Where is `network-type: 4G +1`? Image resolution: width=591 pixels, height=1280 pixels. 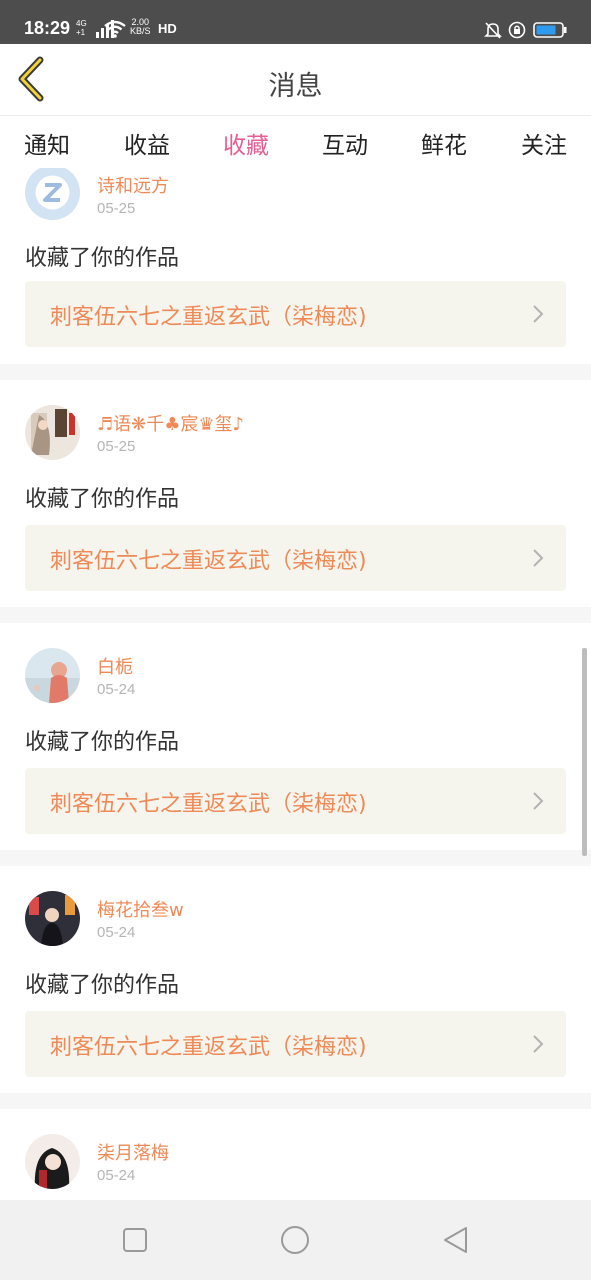
network-type: 4G +1 is located at coordinates (81, 28).